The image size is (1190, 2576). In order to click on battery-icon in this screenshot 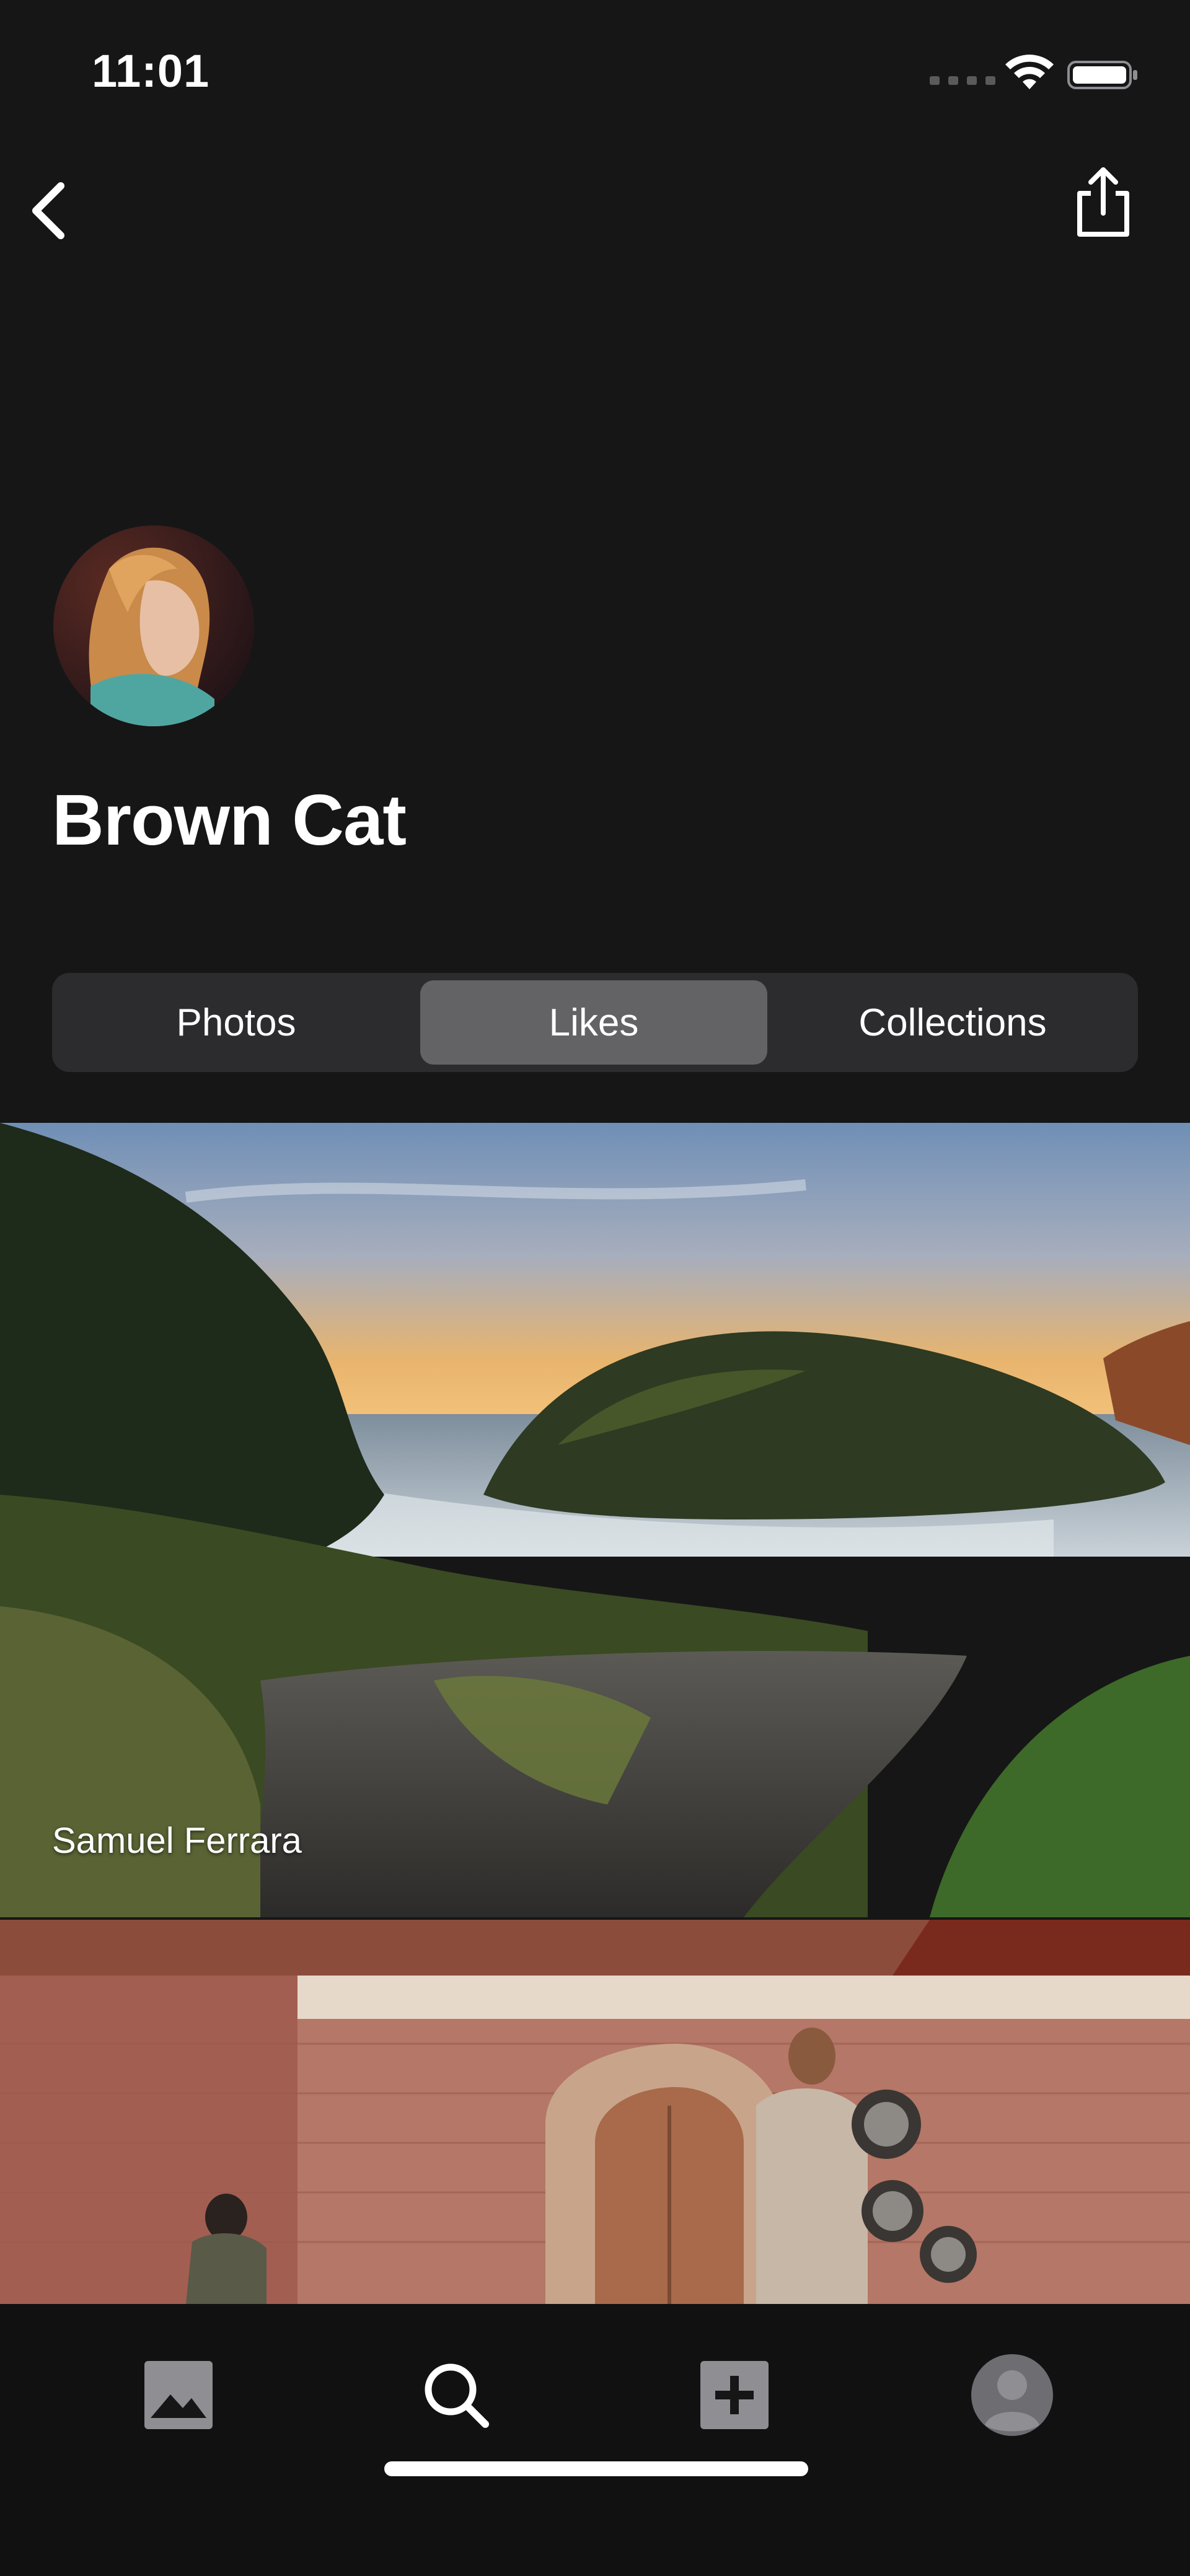, I will do `click(1102, 75)`.